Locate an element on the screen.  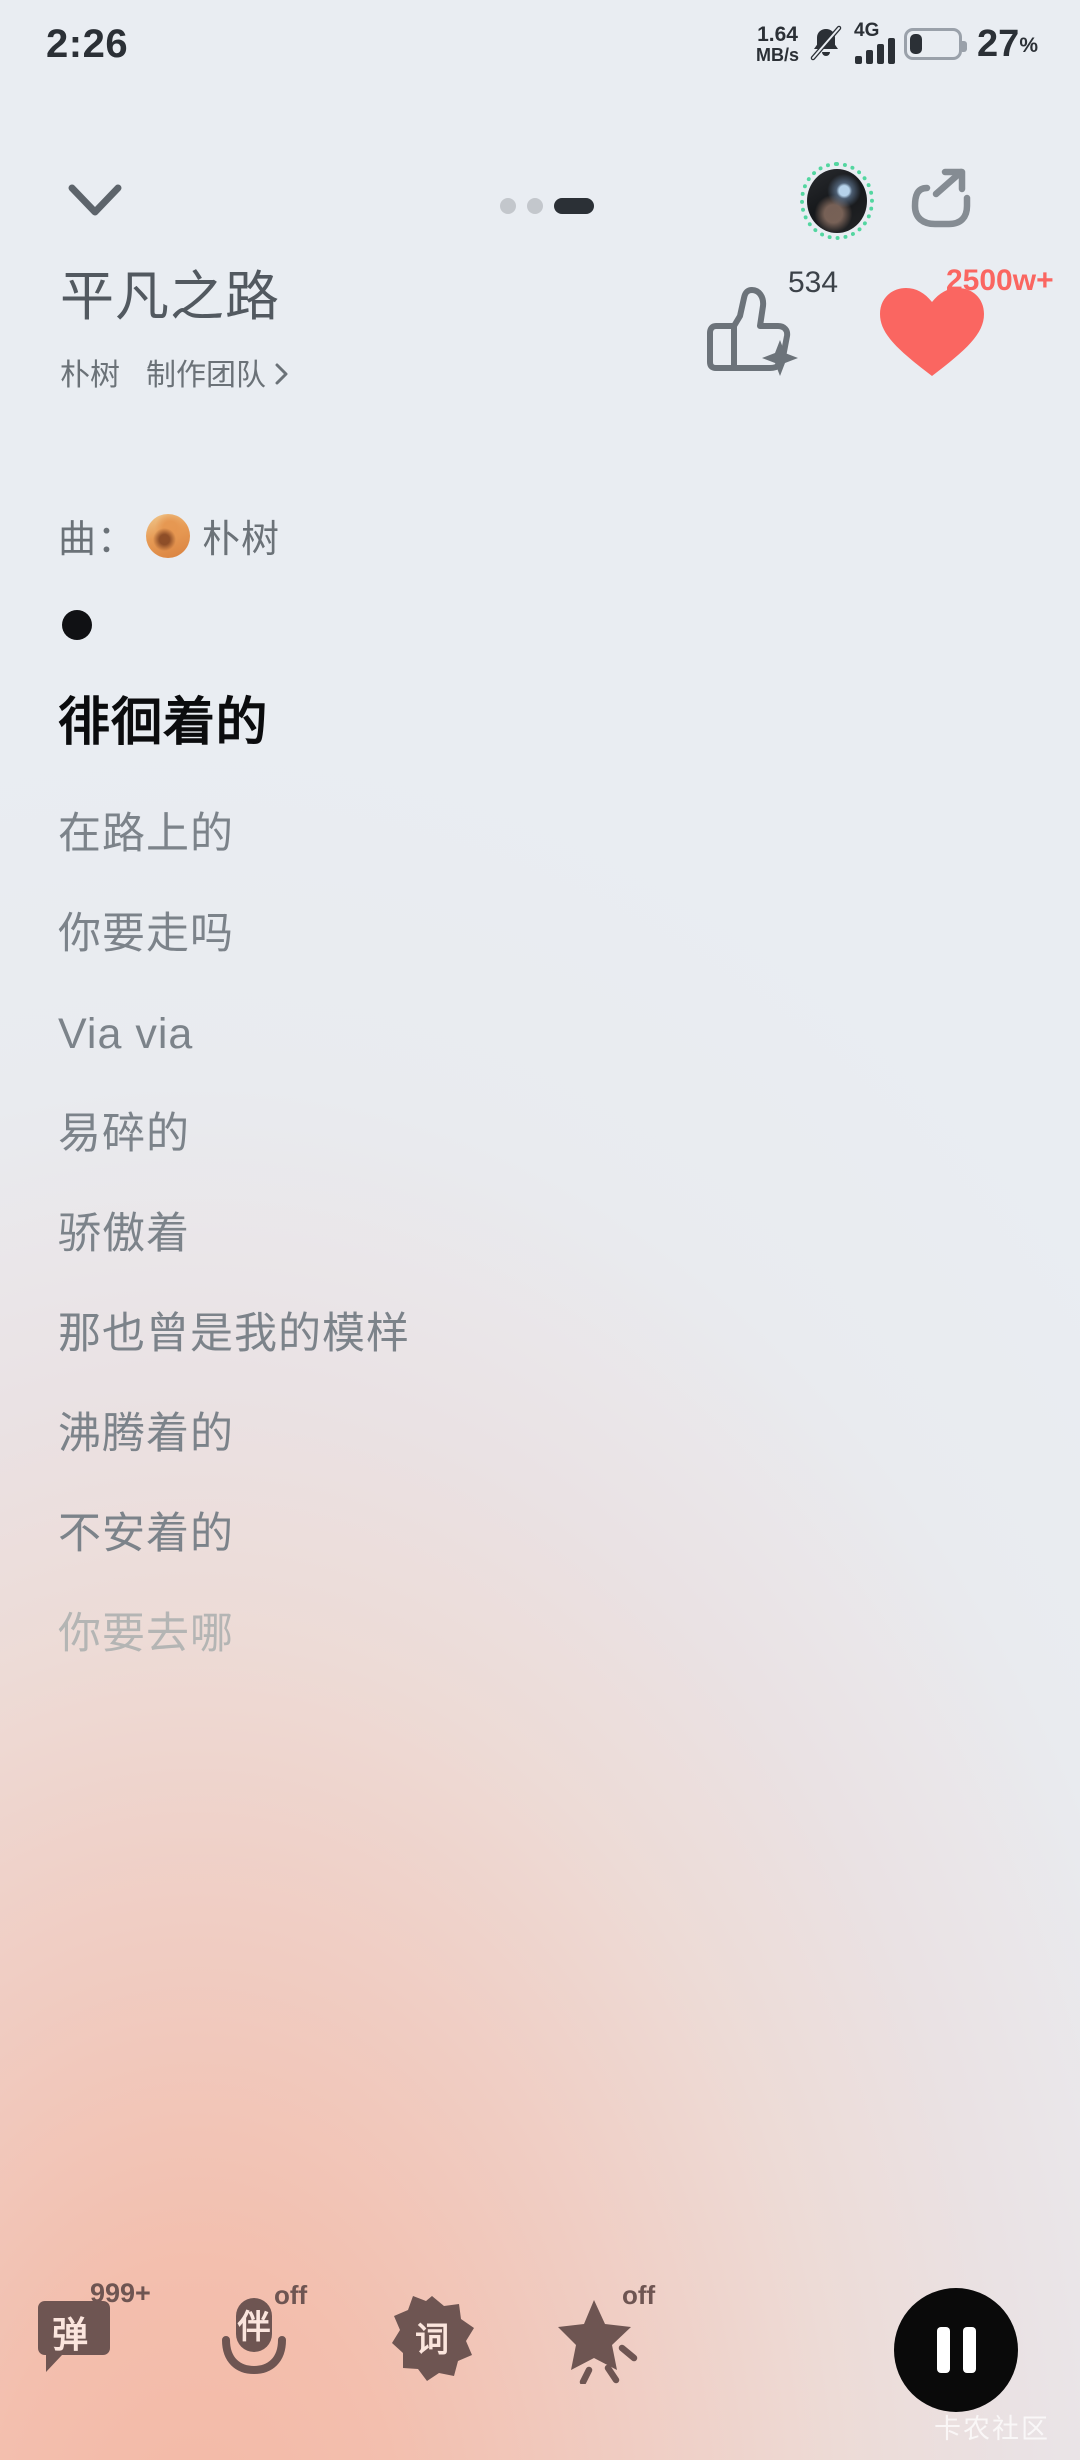
user-avatar is located at coordinates (837, 201).